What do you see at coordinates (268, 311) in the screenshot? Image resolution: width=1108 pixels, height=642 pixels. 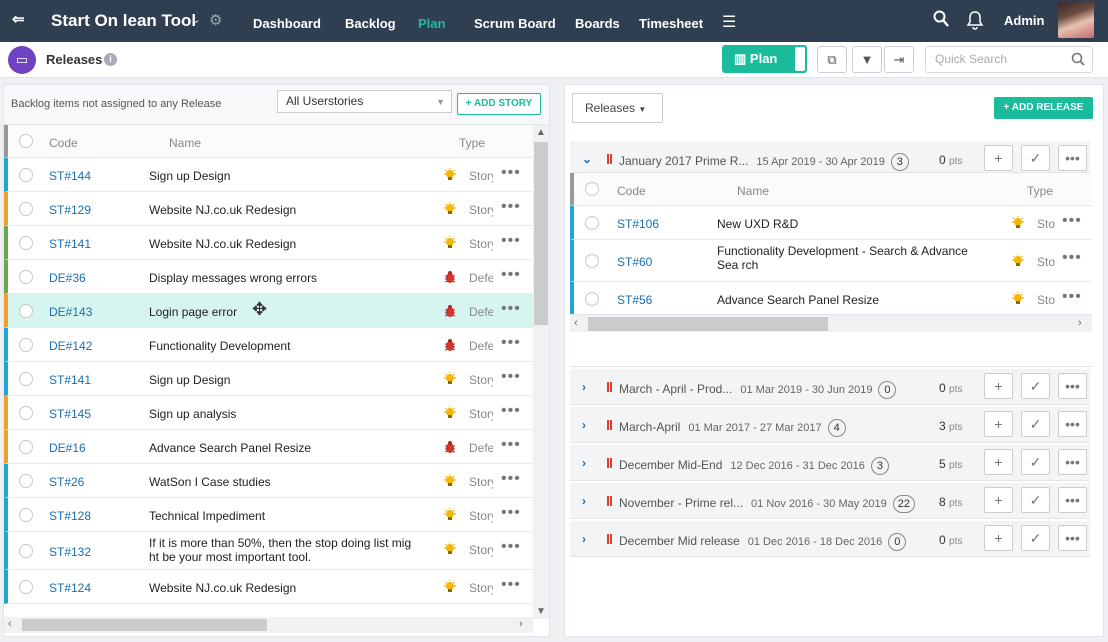 I see `table-row: DE#143 Login page error Defect ••• ✥` at bounding box center [268, 311].